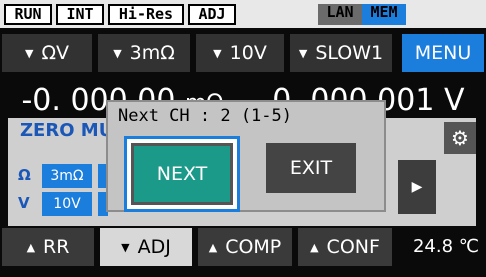  I want to click on voltage-unit: V, so click(454, 100).